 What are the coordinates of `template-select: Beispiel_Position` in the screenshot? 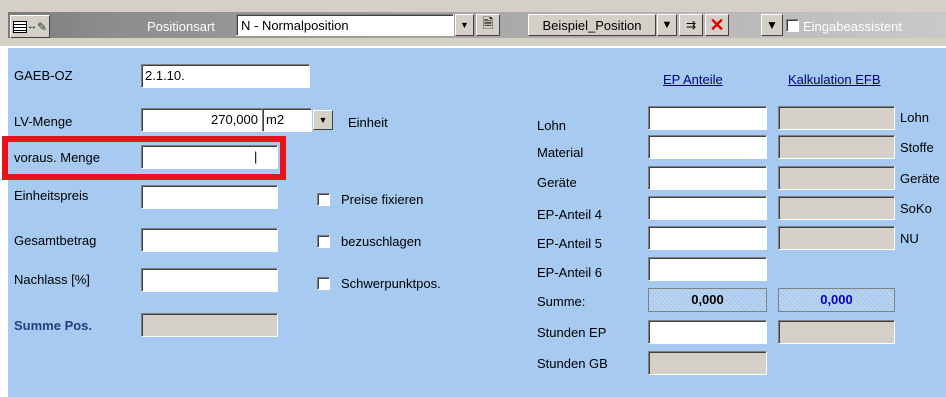 It's located at (592, 25).